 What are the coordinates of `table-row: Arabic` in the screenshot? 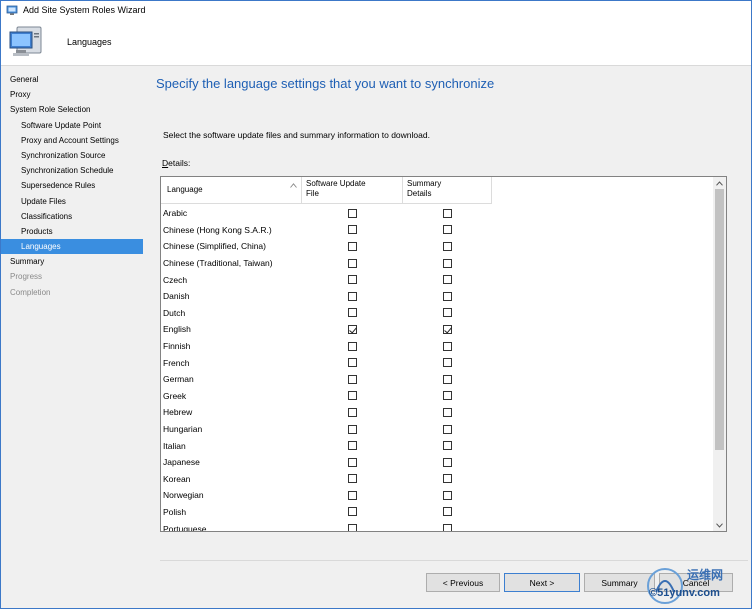 It's located at (437, 213).